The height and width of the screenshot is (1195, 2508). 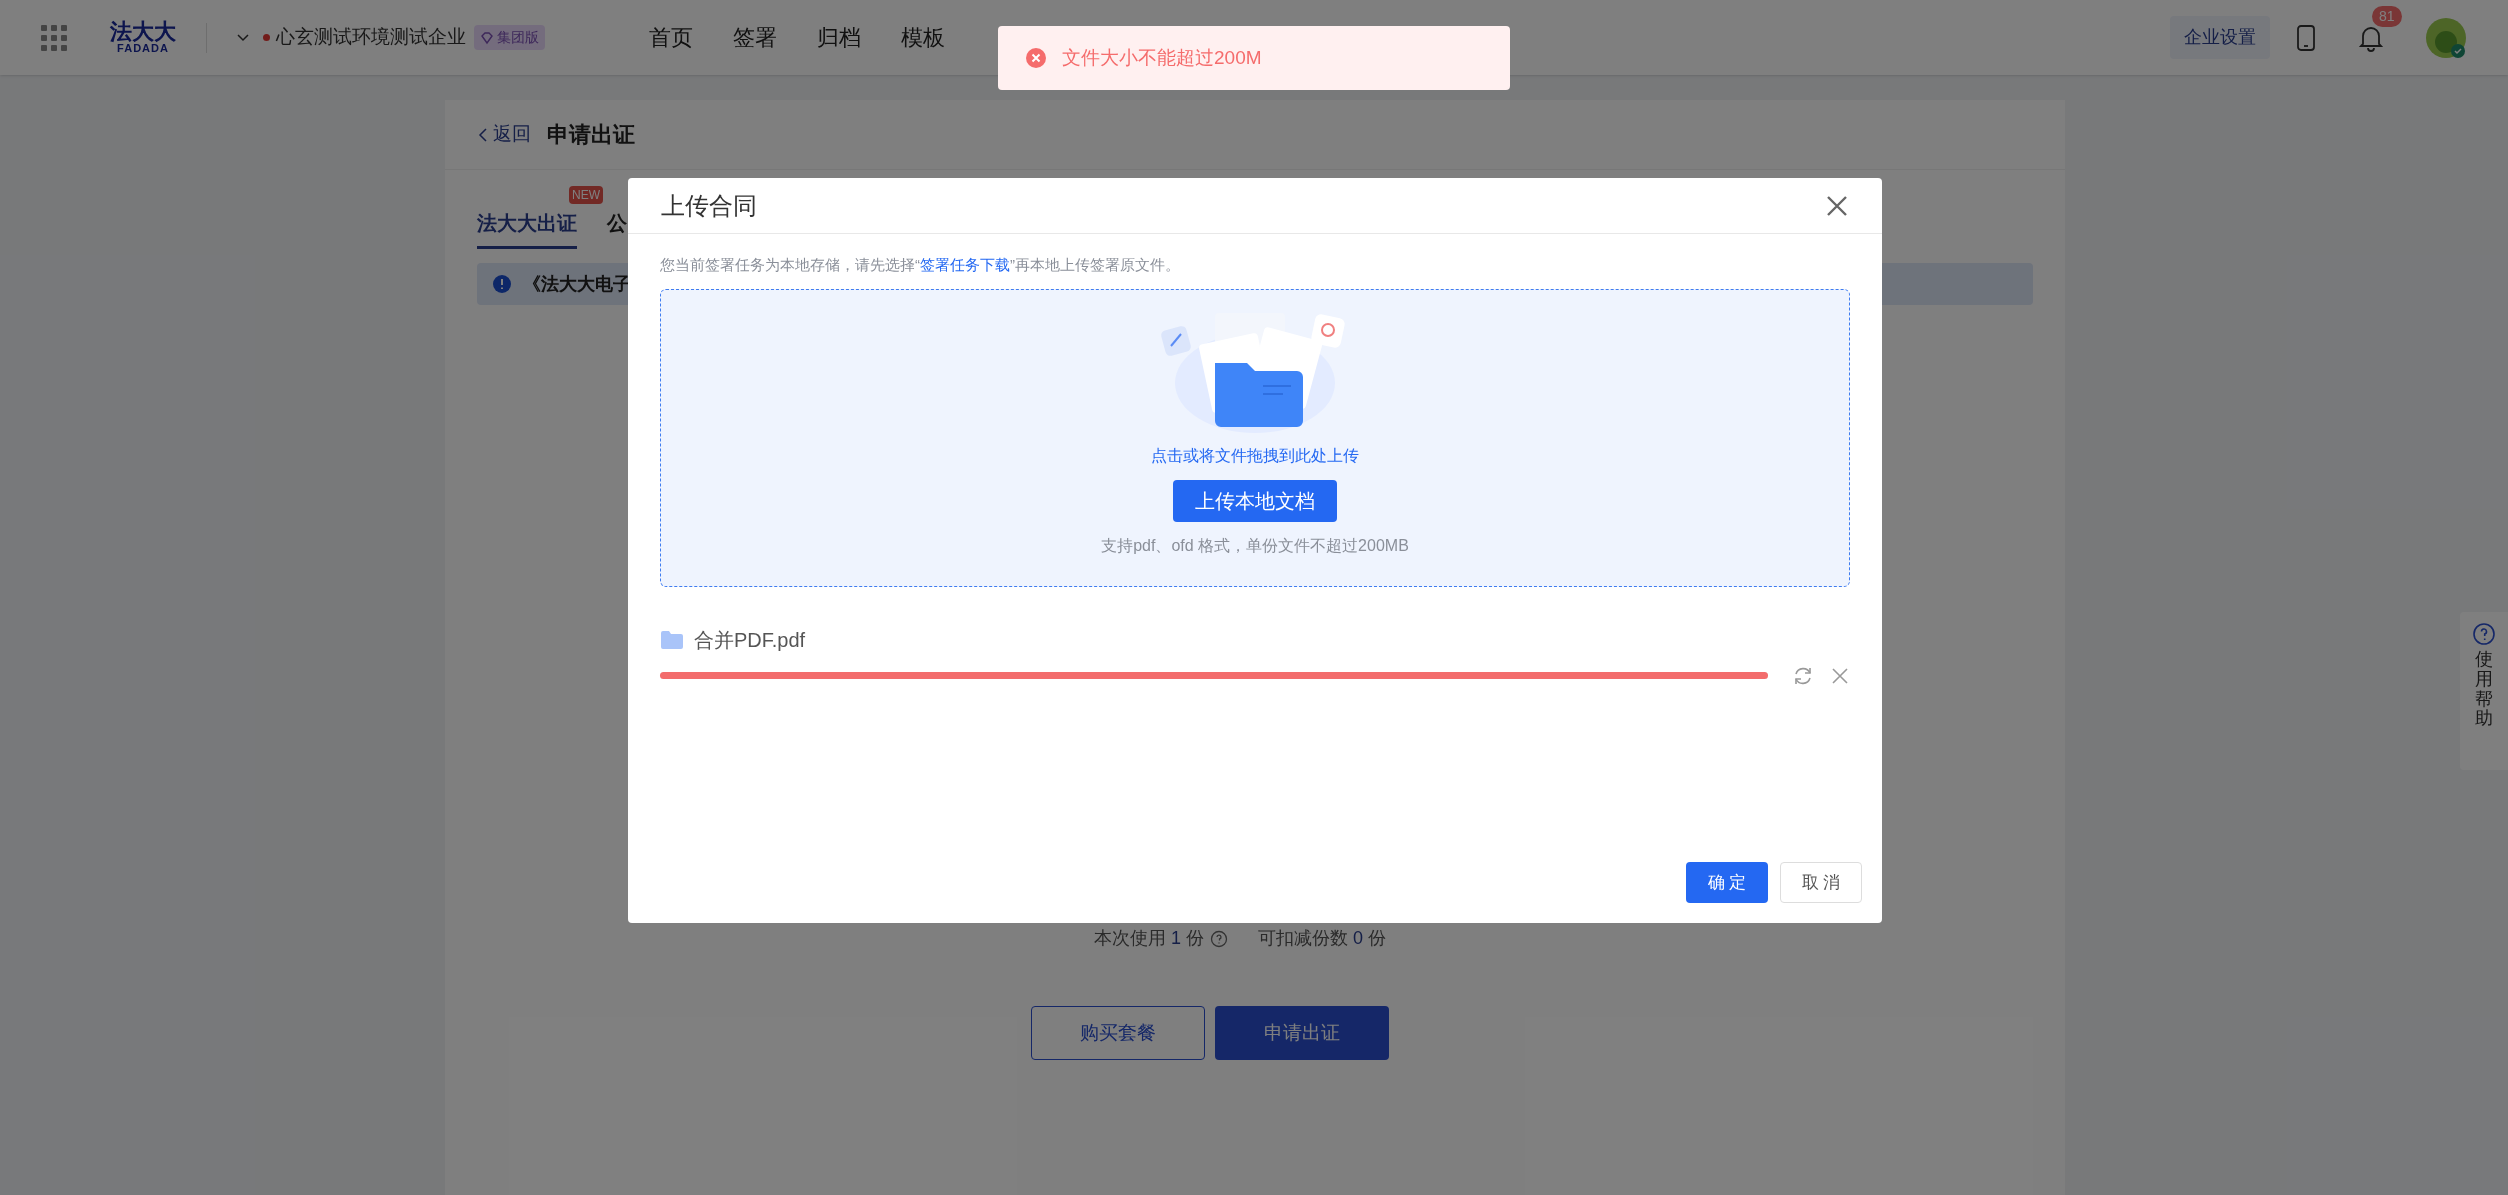 What do you see at coordinates (504, 134) in the screenshot?
I see `back-link: 返回` at bounding box center [504, 134].